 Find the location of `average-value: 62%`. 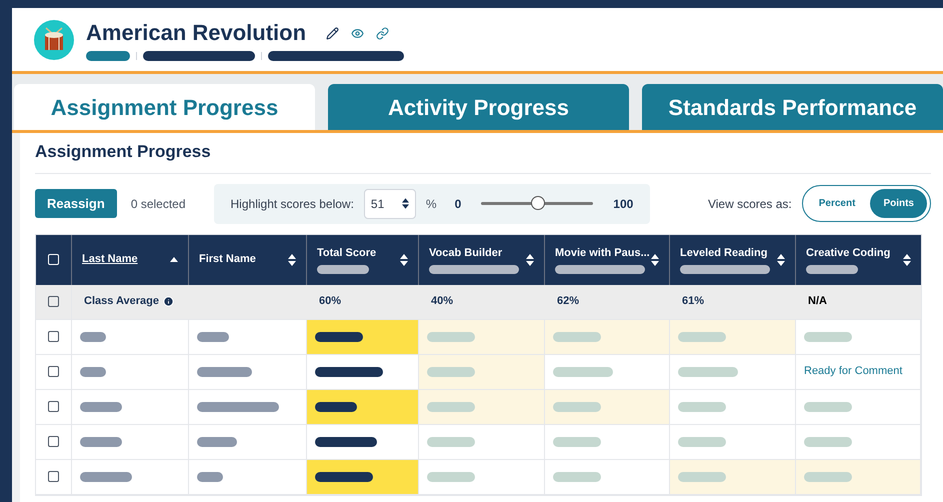

average-value: 62% is located at coordinates (568, 302).